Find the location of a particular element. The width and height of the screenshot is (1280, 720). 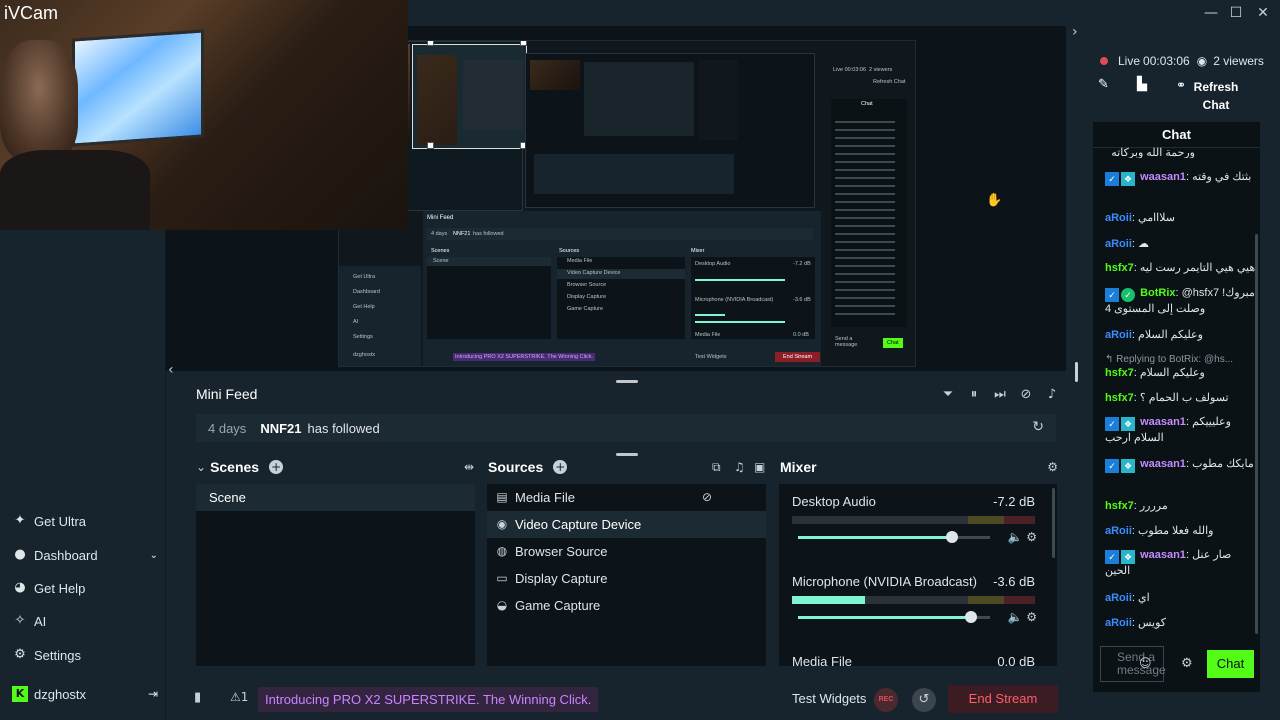

sidebar-item-settings: ⚙ Settings is located at coordinates (46, 655).